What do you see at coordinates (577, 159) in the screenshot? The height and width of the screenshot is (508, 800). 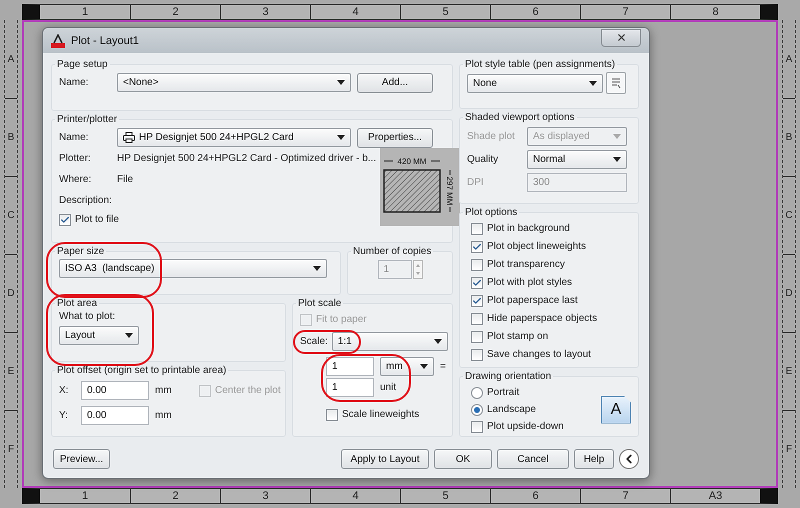 I see `option-dropdown: Normal` at bounding box center [577, 159].